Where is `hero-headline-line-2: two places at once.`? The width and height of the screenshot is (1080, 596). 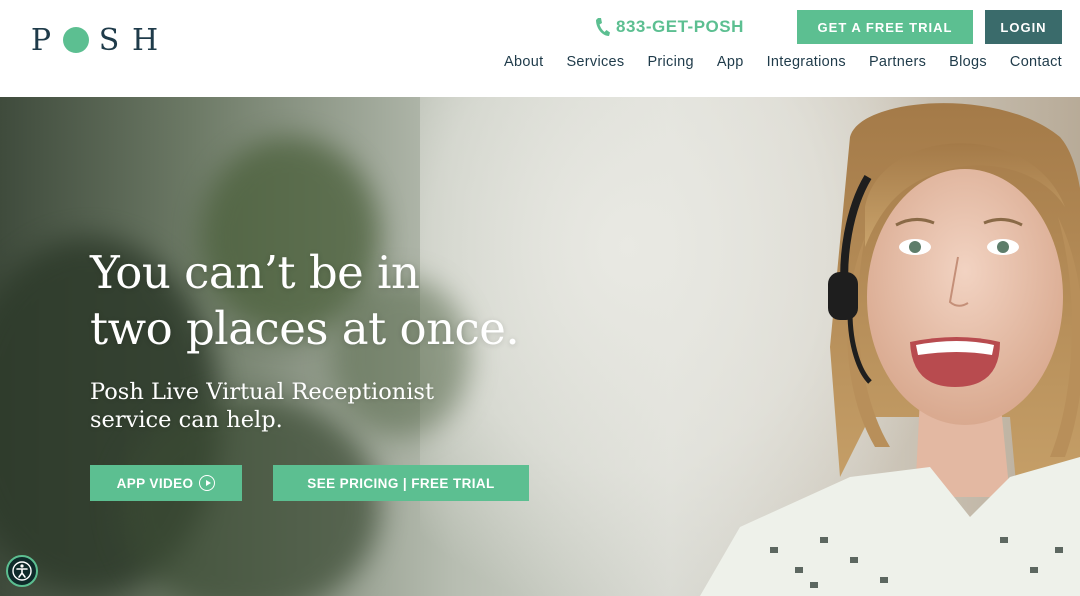 hero-headline-line-2: two places at once. is located at coordinates (305, 328).